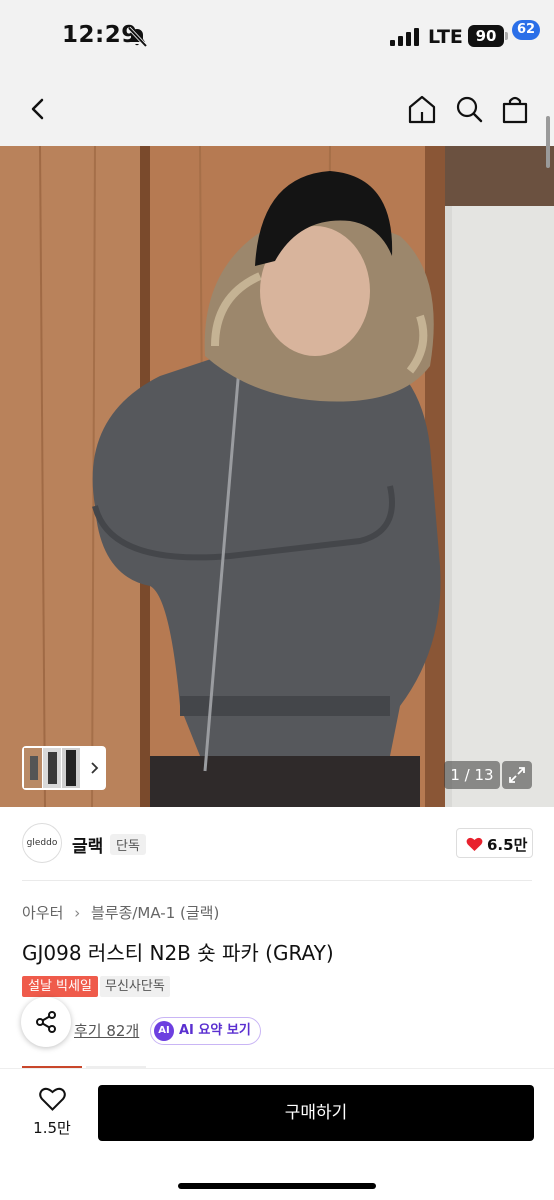 This screenshot has width=554, height=1200. I want to click on battery-icon: 90, so click(488, 36).